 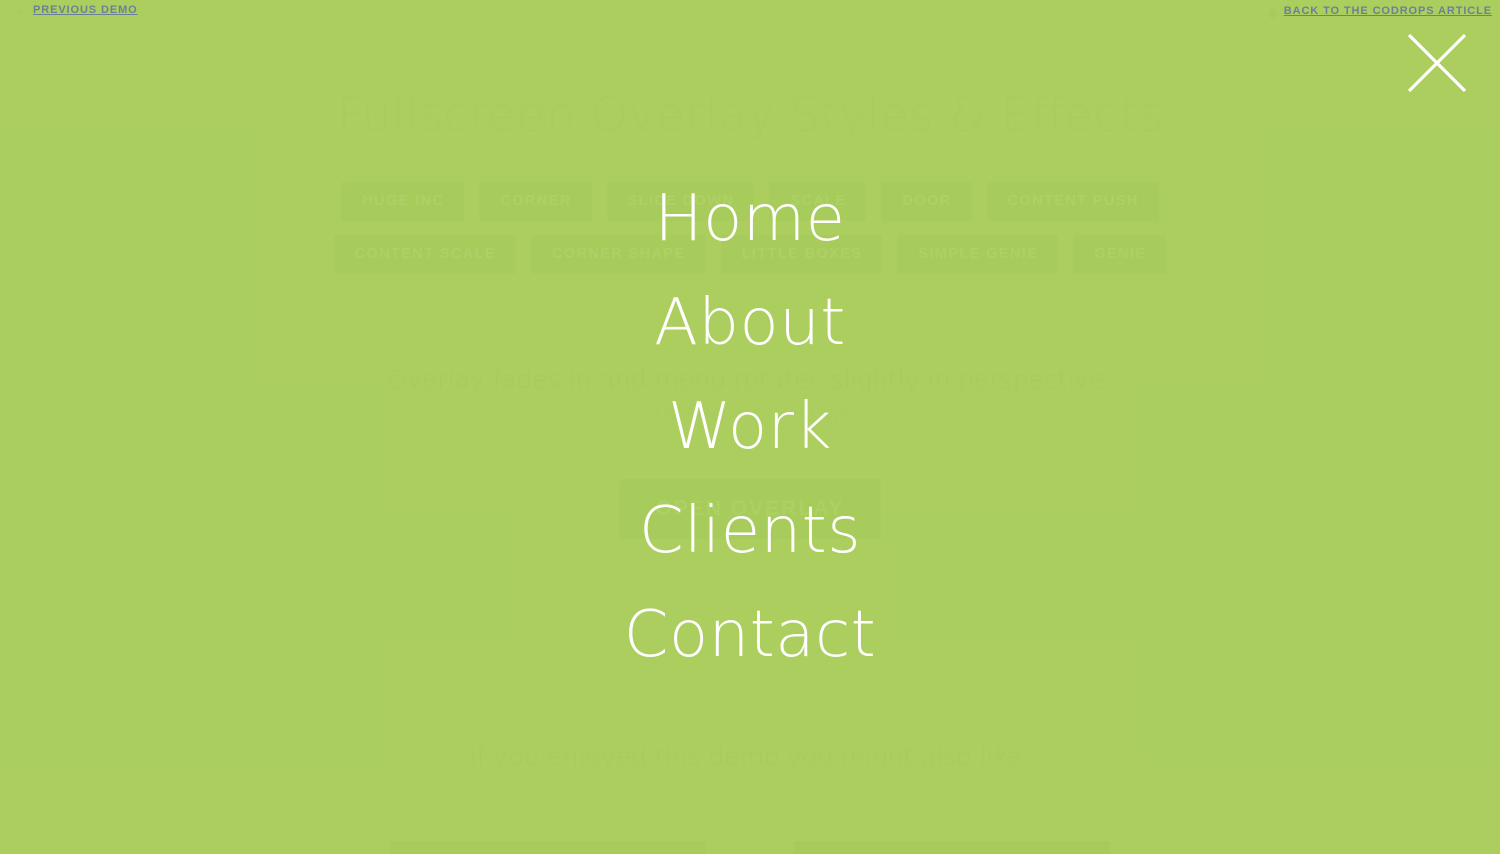 I want to click on overlay-menu-item: Home, so click(x=750, y=219).